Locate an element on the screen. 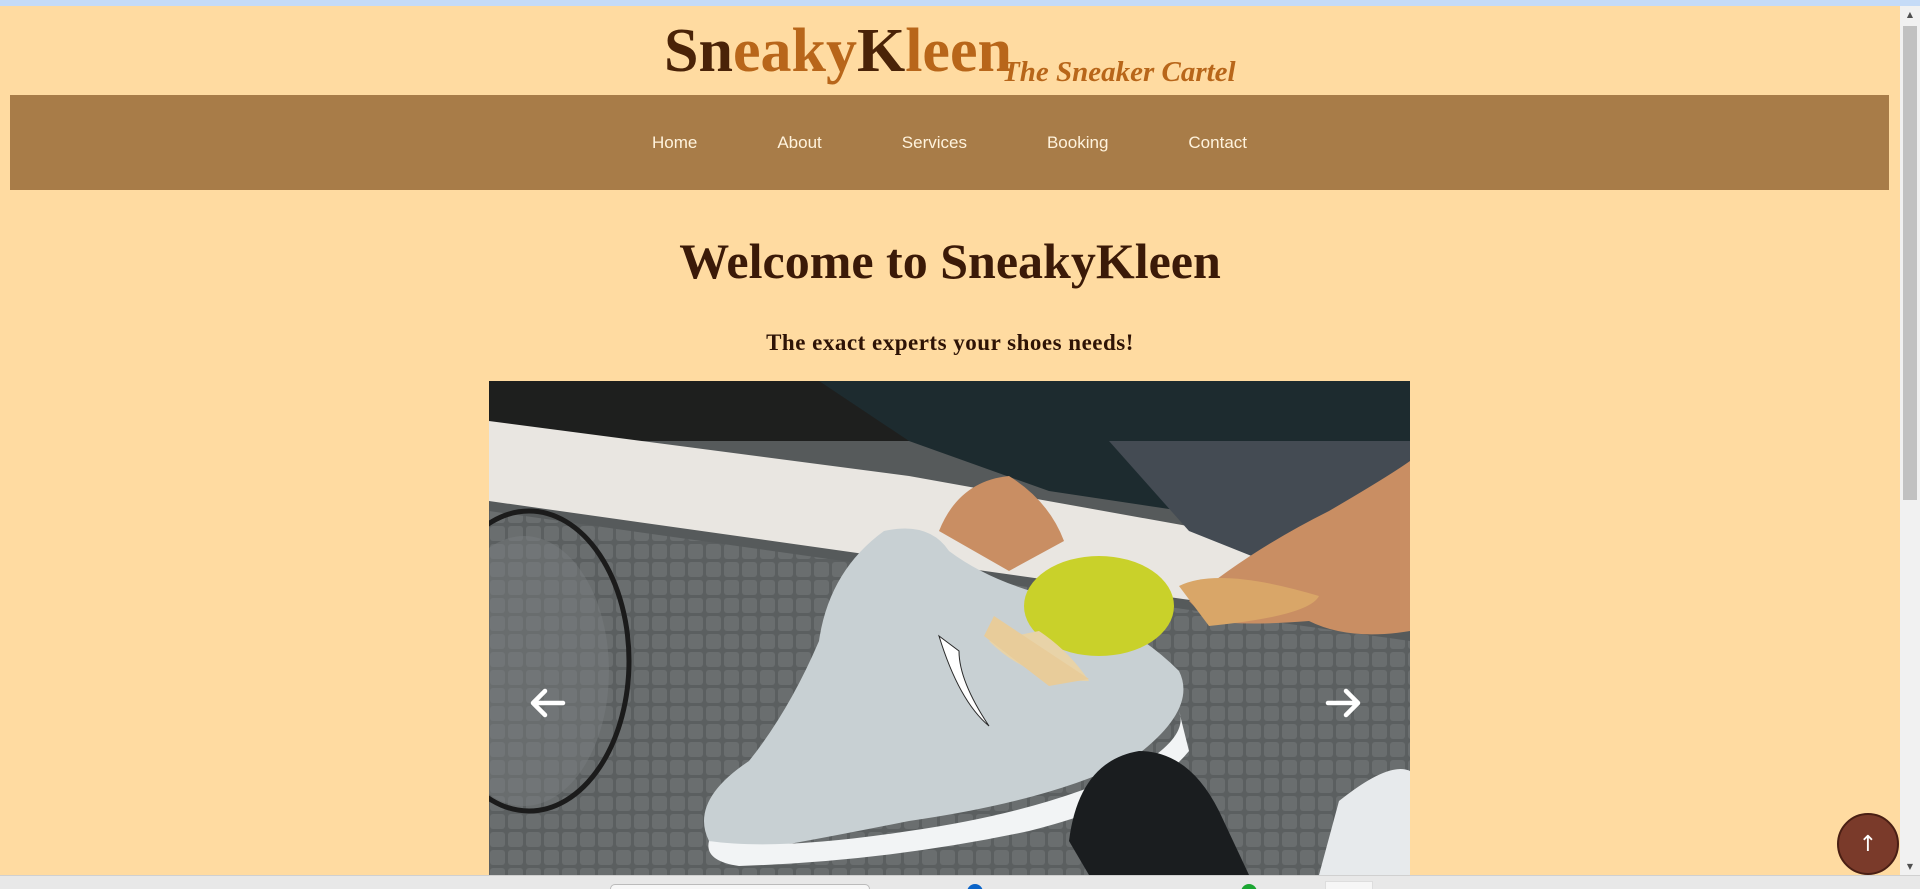 This screenshot has width=1920, height=889. nav-link-contact: Contact is located at coordinates (1217, 143).